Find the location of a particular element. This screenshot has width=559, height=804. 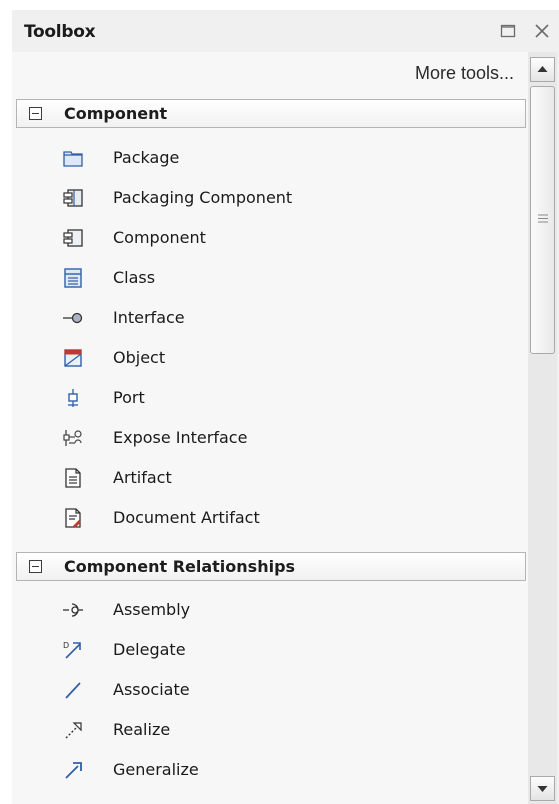

svg-text: D is located at coordinates (66, 645).